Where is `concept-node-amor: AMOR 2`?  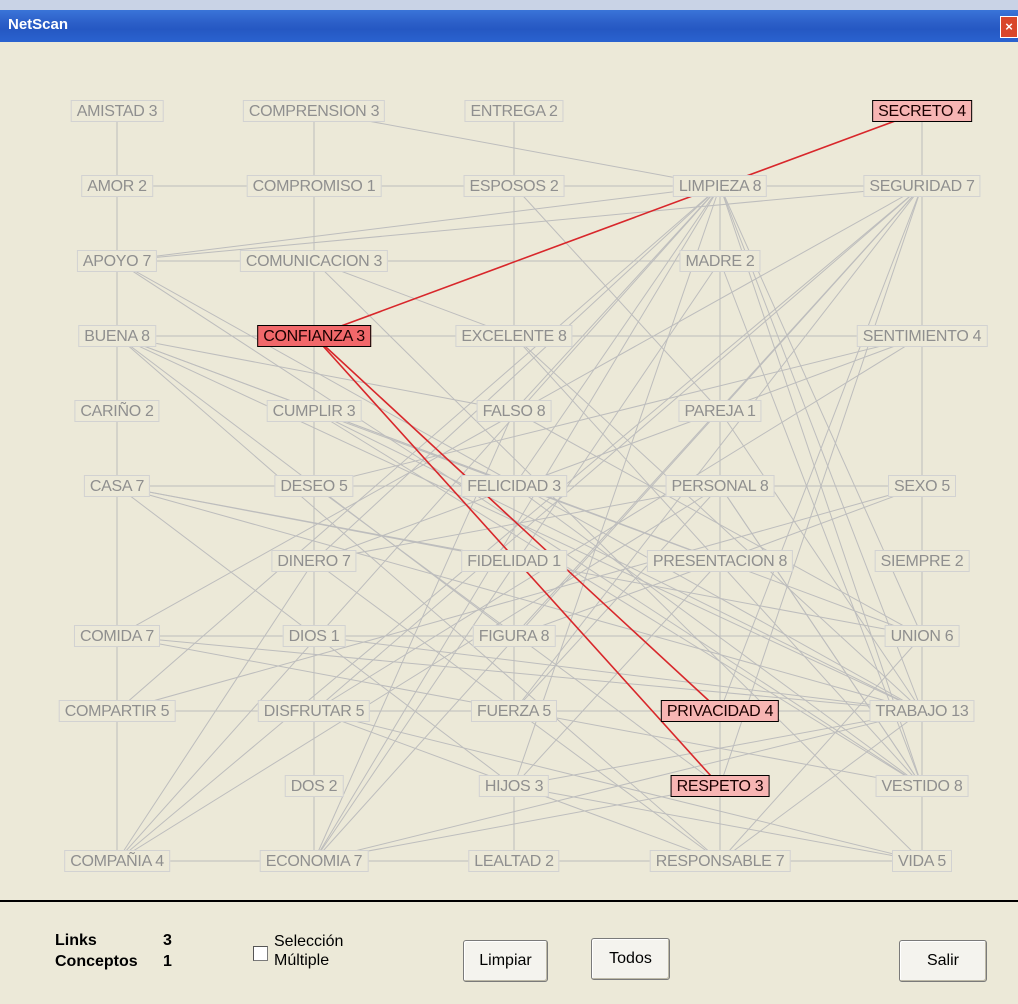
concept-node-amor: AMOR 2 is located at coordinates (117, 186).